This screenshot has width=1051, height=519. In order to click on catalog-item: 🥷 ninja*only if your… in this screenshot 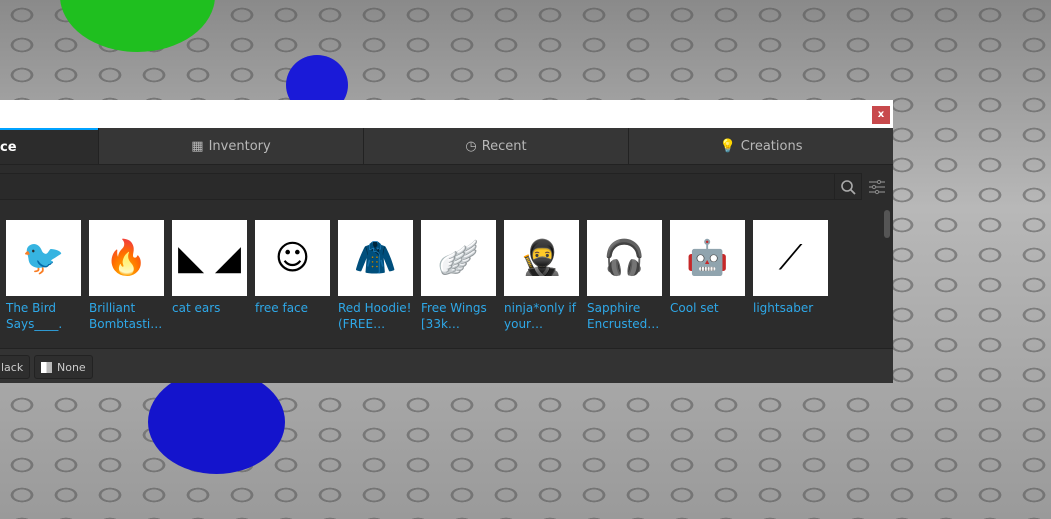, I will do `click(541, 276)`.